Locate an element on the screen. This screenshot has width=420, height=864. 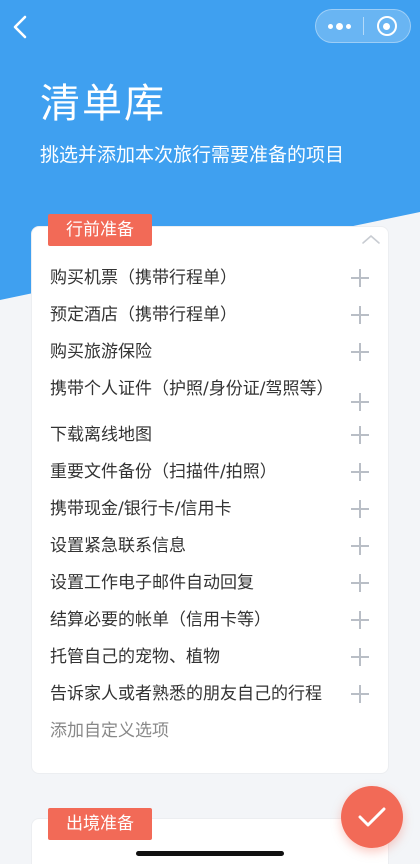
list-item: 设置工作电子邮件自动回复 is located at coordinates (210, 583).